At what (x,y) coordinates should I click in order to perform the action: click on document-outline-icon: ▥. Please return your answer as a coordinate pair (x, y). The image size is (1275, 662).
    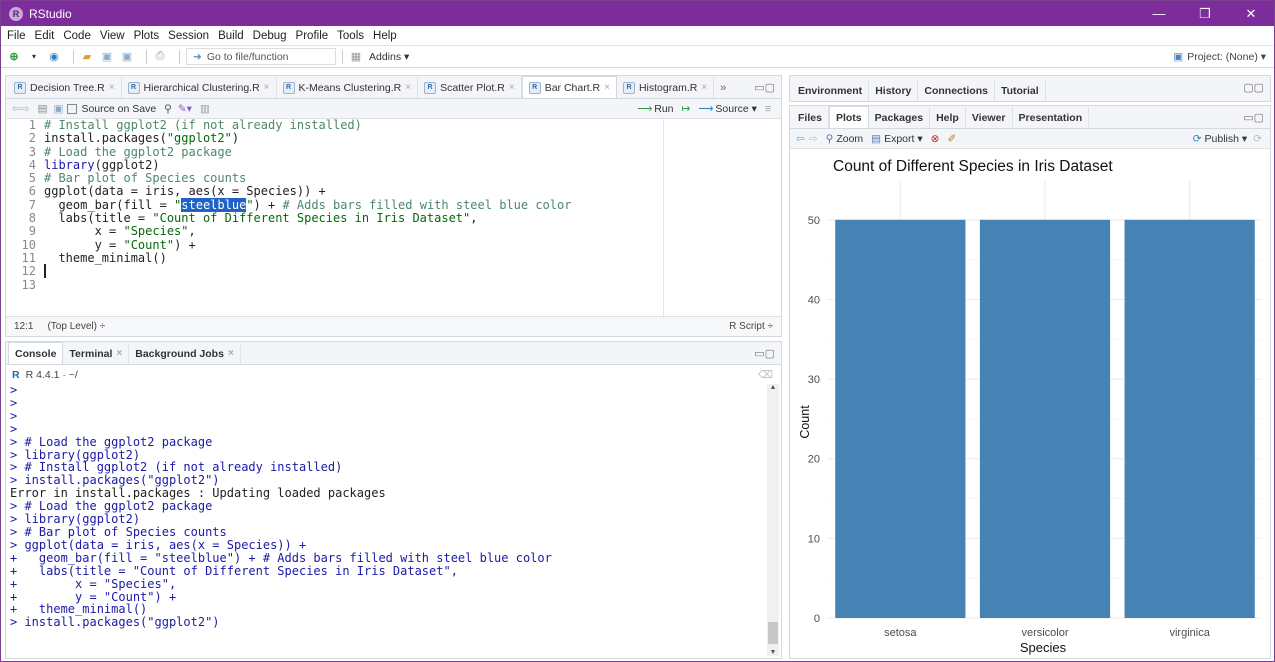
    Looking at the image, I should click on (205, 109).